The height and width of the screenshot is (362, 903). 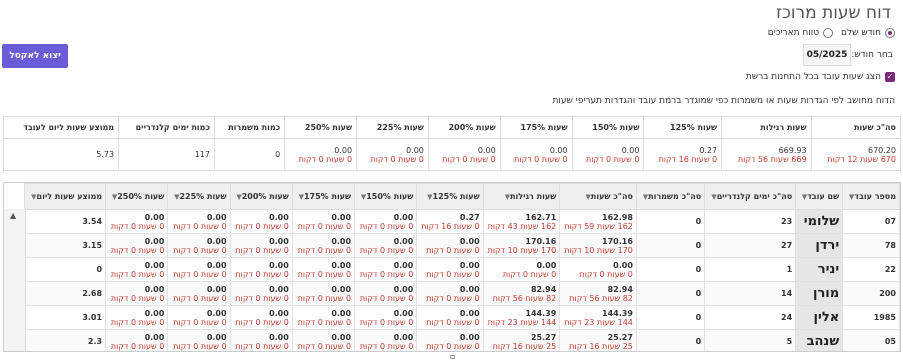 I want to click on summary-value: 0.00, so click(x=343, y=150).